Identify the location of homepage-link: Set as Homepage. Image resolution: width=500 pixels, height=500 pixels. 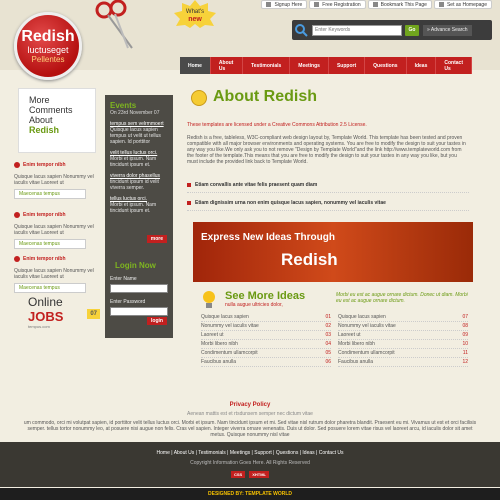
(462, 4).